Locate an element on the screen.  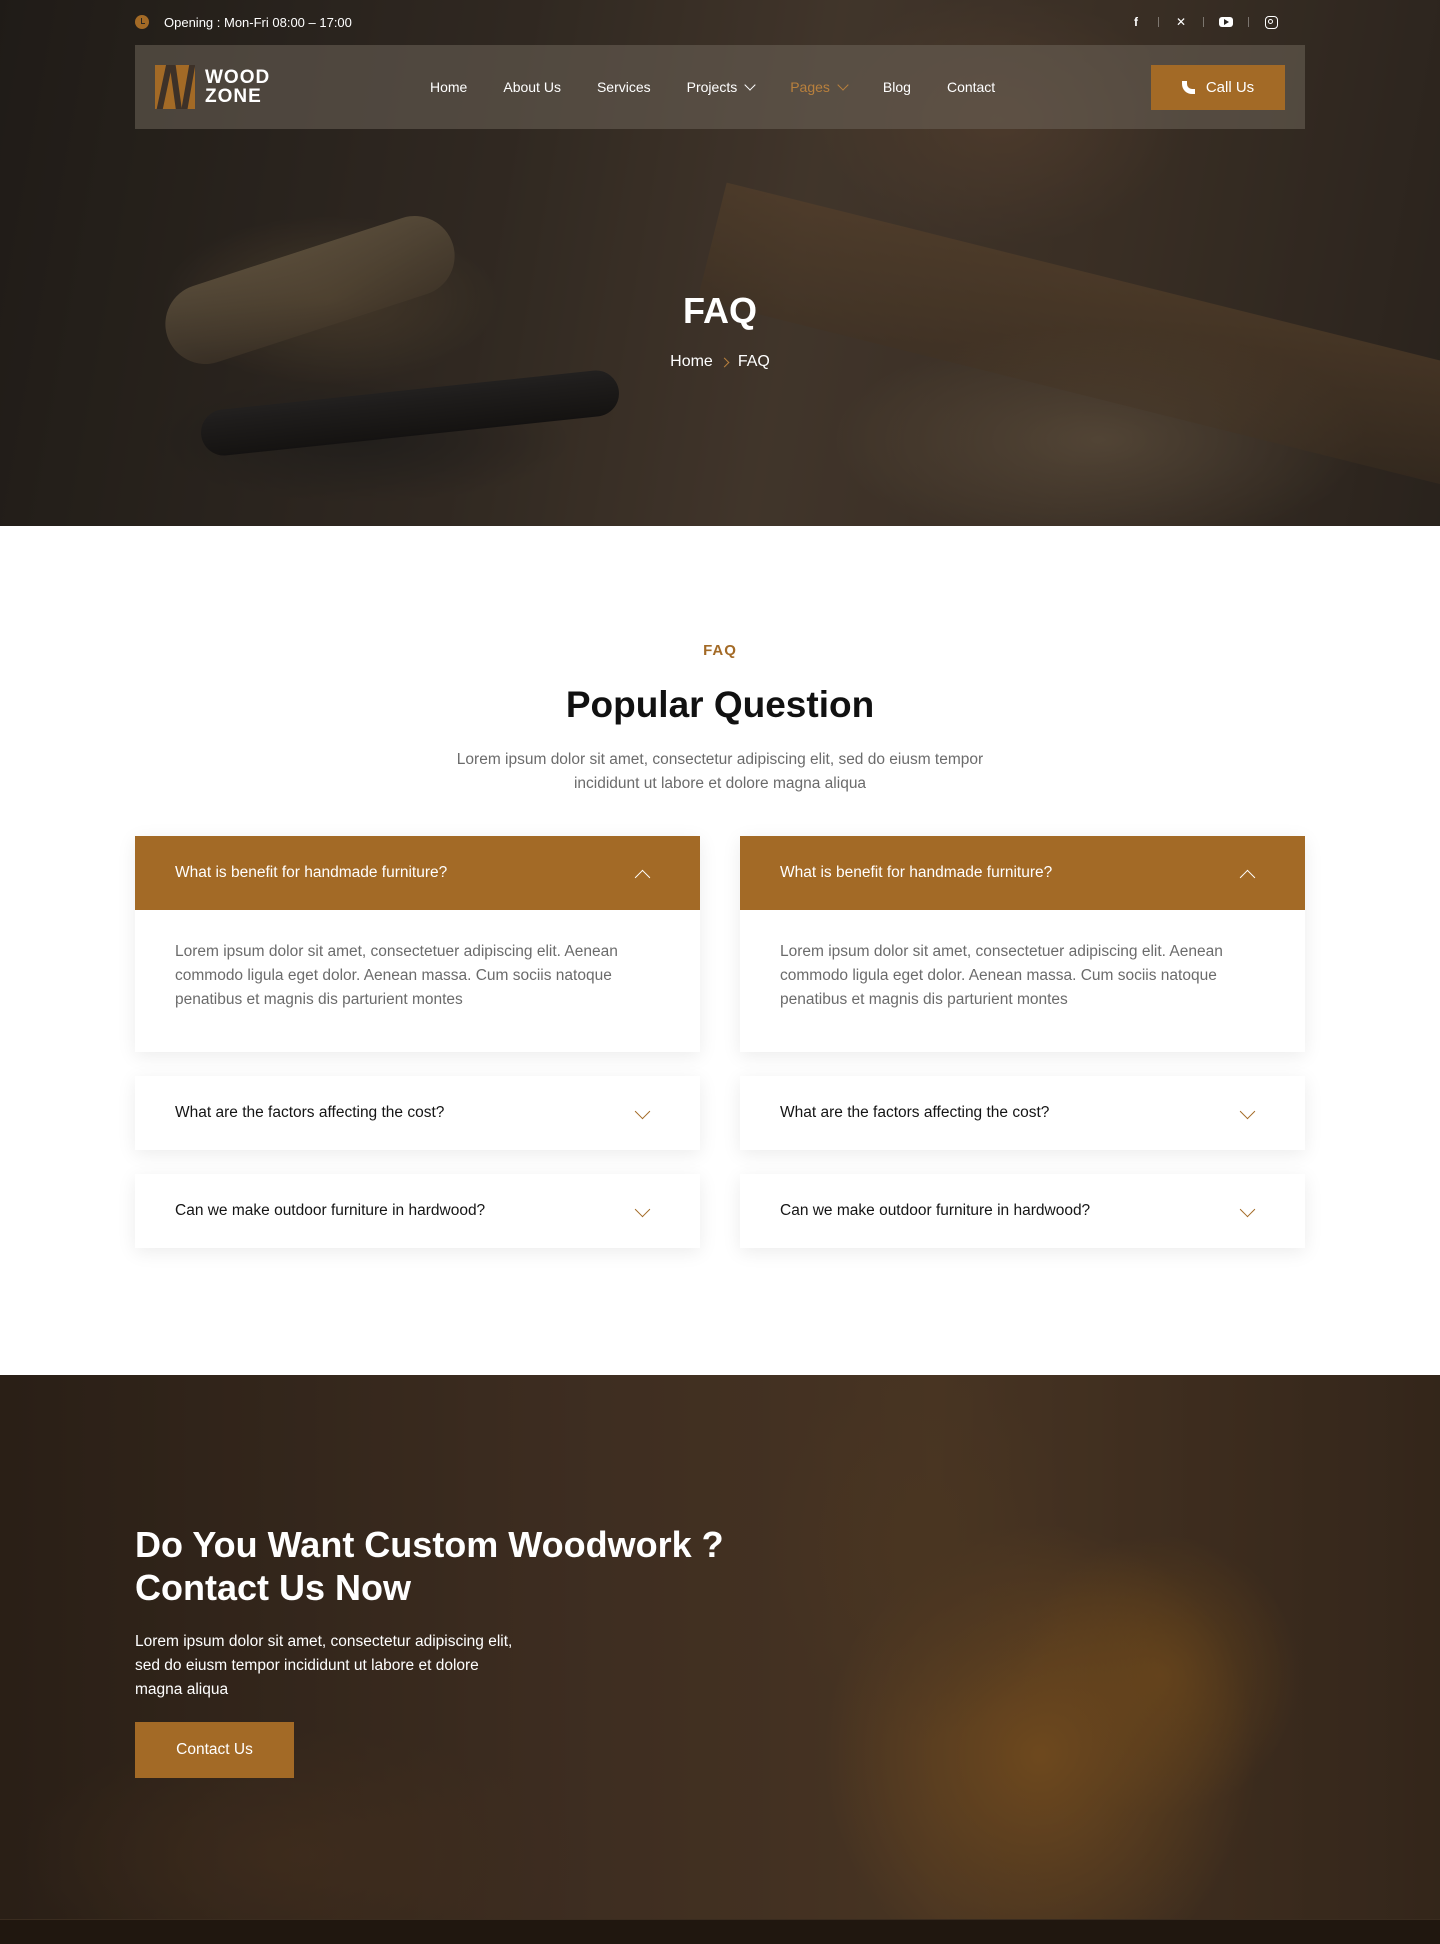
top-info-bar: Opening : Mon-Fri 08:00 – 17:00 f ✕ is located at coordinates (720, 22).